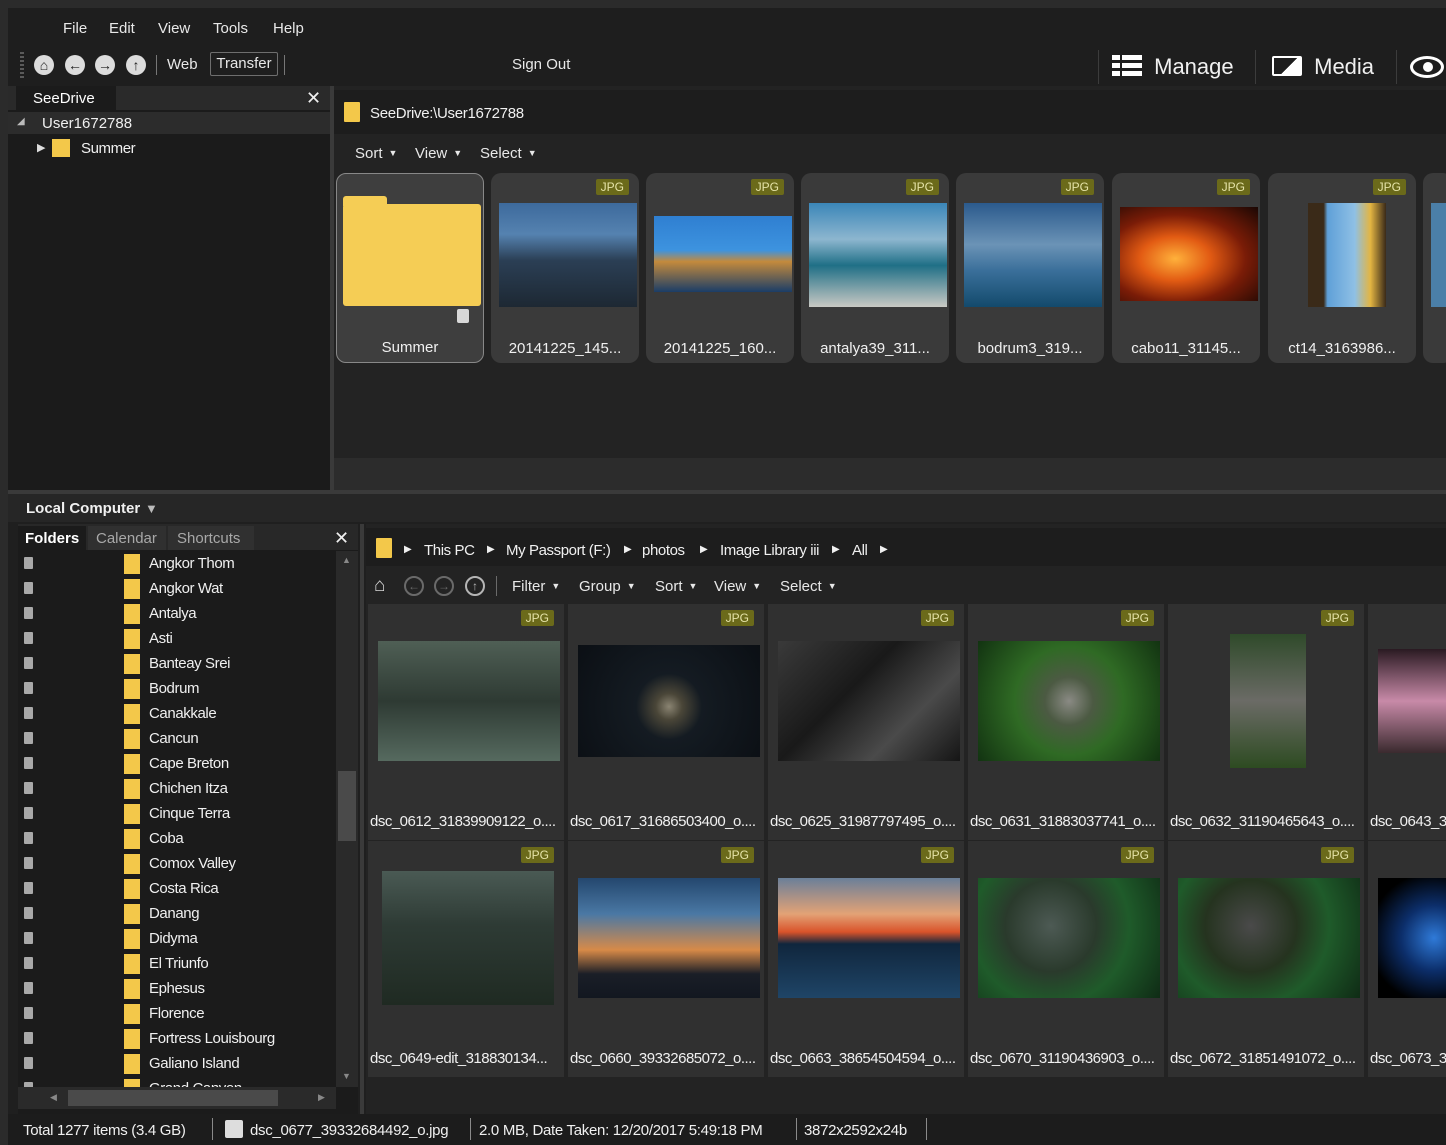 The height and width of the screenshot is (1145, 1446). What do you see at coordinates (177, 638) in the screenshot?
I see `folder-tree-item: Asti` at bounding box center [177, 638].